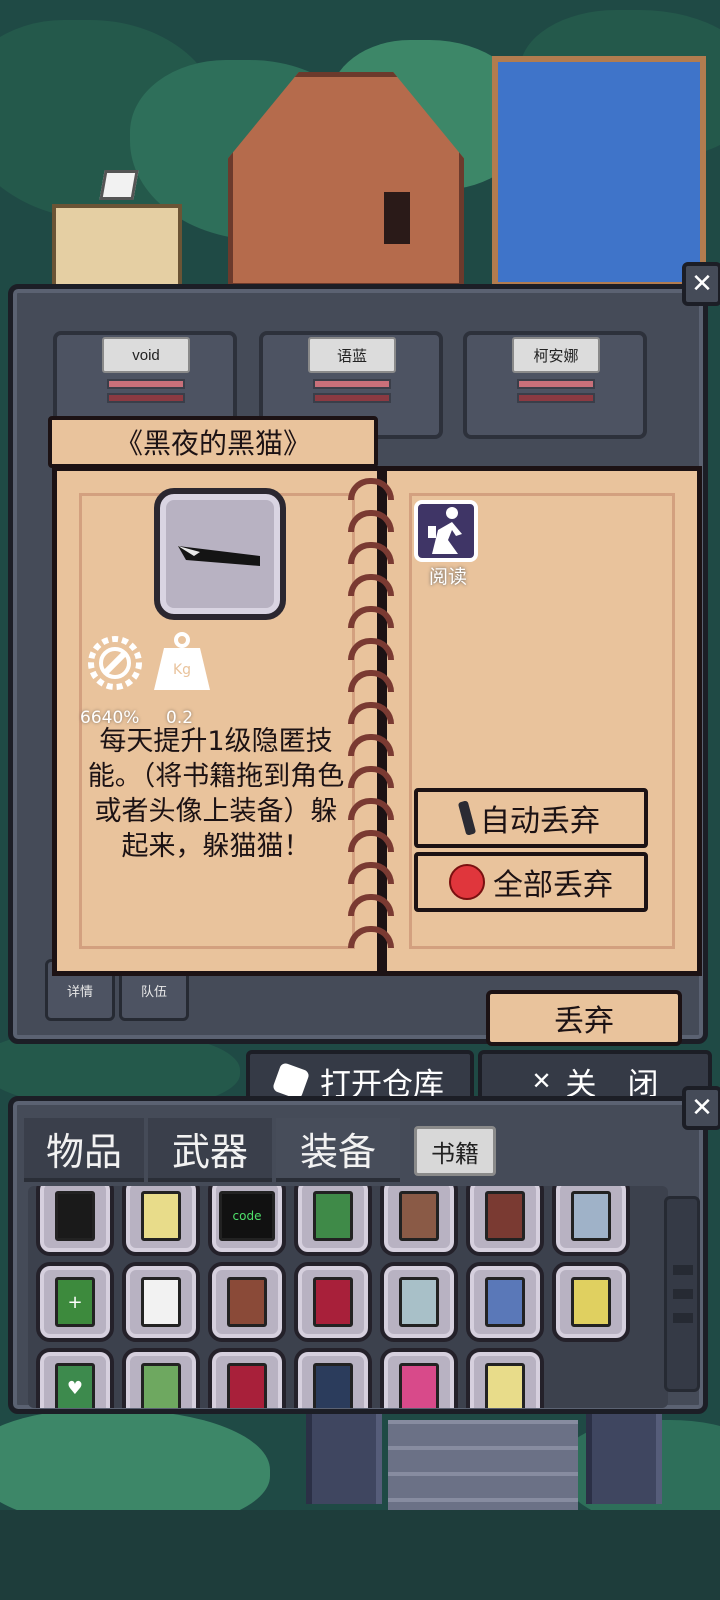 This screenshot has height=1600, width=720. What do you see at coordinates (117, 246) in the screenshot?
I see `wooden-crate` at bounding box center [117, 246].